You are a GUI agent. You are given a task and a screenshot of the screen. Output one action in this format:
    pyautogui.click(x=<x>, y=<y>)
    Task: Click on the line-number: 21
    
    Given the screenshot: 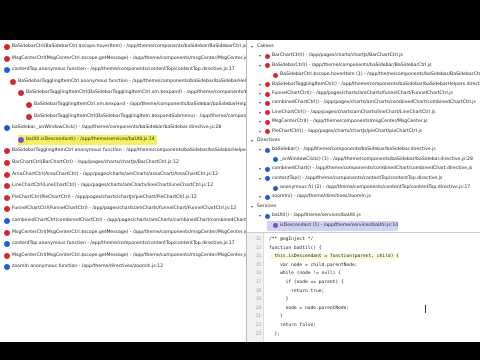 What is the action you would take?
    pyautogui.click(x=258, y=317)
    